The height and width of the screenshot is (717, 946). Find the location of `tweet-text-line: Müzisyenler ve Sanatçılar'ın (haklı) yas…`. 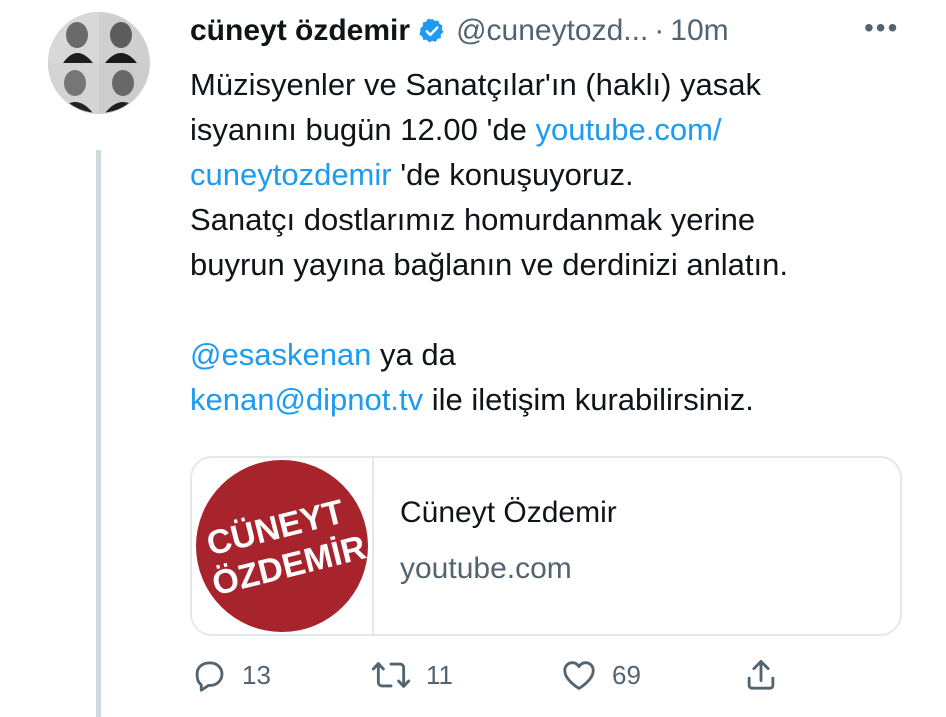

tweet-text-line: Müzisyenler ve Sanatçılar'ın (haklı) yas… is located at coordinates (476, 84).